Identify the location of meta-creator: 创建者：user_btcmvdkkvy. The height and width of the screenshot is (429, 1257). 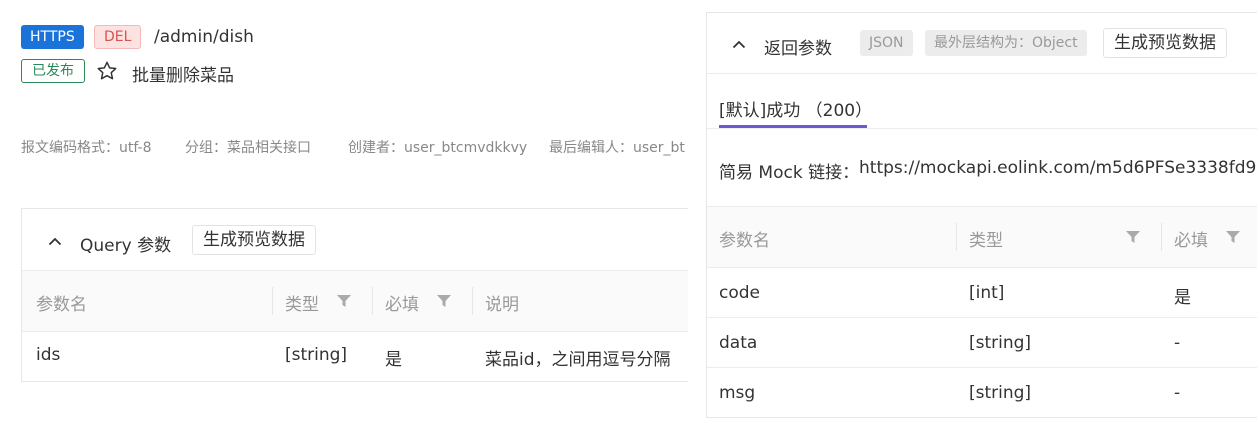
(438, 148).